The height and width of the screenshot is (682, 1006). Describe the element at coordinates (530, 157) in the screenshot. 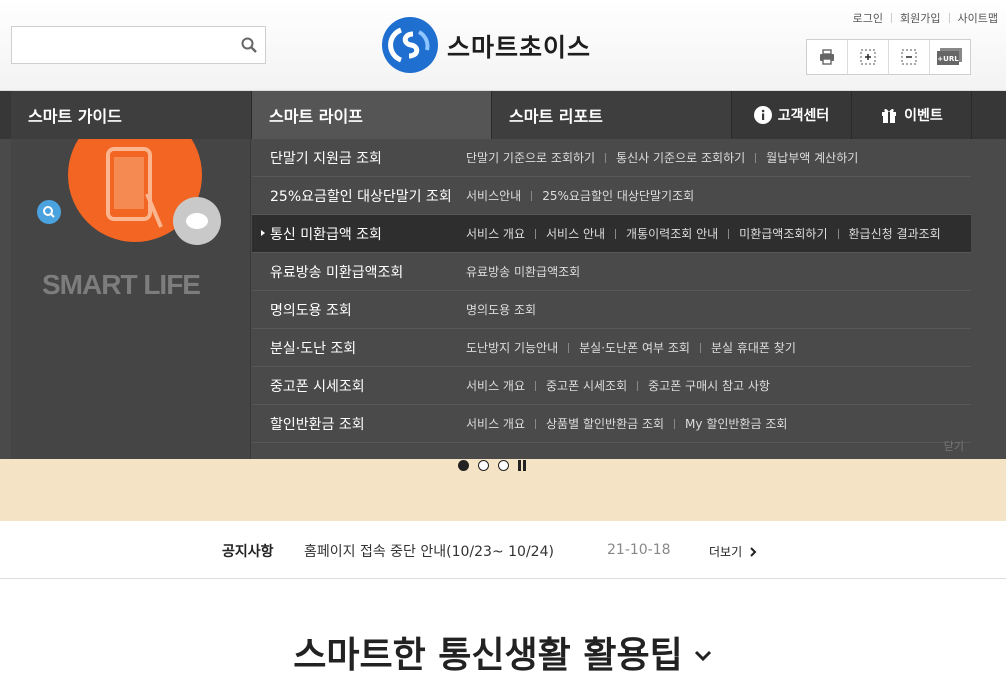

I see `submenu-link: 단말기 기준으로 조회하기` at that location.